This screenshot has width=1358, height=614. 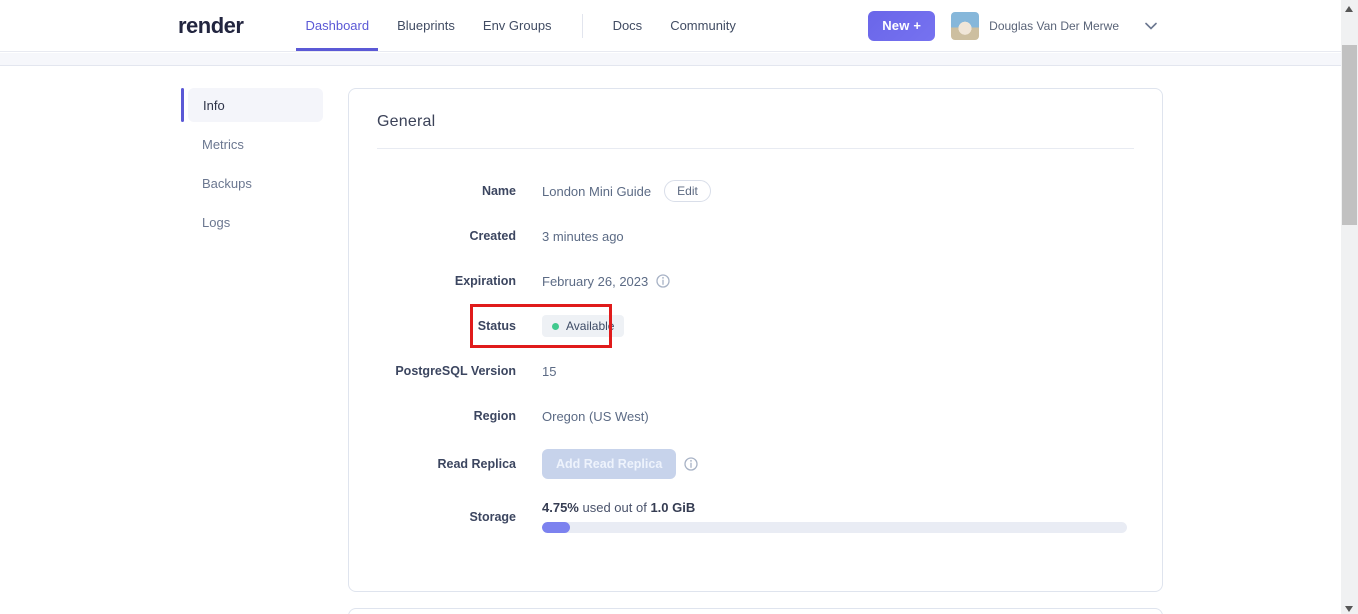 I want to click on field-label: Region, so click(x=494, y=416).